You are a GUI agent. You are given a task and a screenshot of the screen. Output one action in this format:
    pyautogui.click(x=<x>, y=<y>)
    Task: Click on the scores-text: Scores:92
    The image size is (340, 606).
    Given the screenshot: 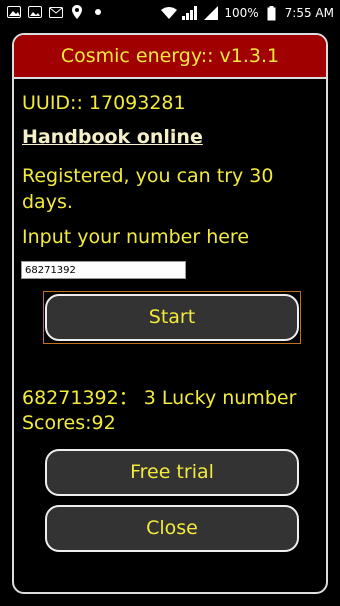 What is the action you would take?
    pyautogui.click(x=69, y=423)
    